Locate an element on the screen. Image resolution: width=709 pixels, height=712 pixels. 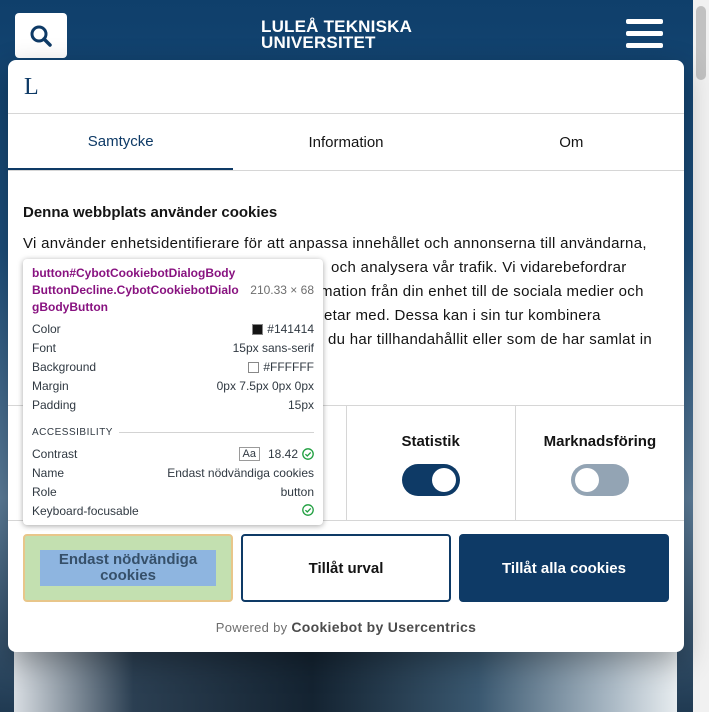
tab-samtycke: Samtycke is located at coordinates (121, 142).